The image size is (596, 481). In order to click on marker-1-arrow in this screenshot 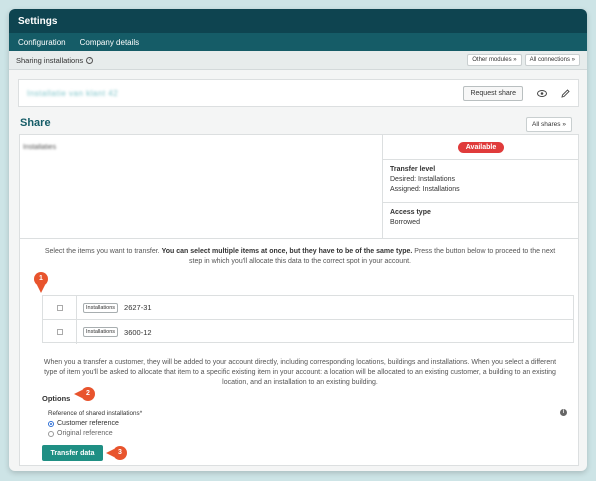, I will do `click(41, 289)`.